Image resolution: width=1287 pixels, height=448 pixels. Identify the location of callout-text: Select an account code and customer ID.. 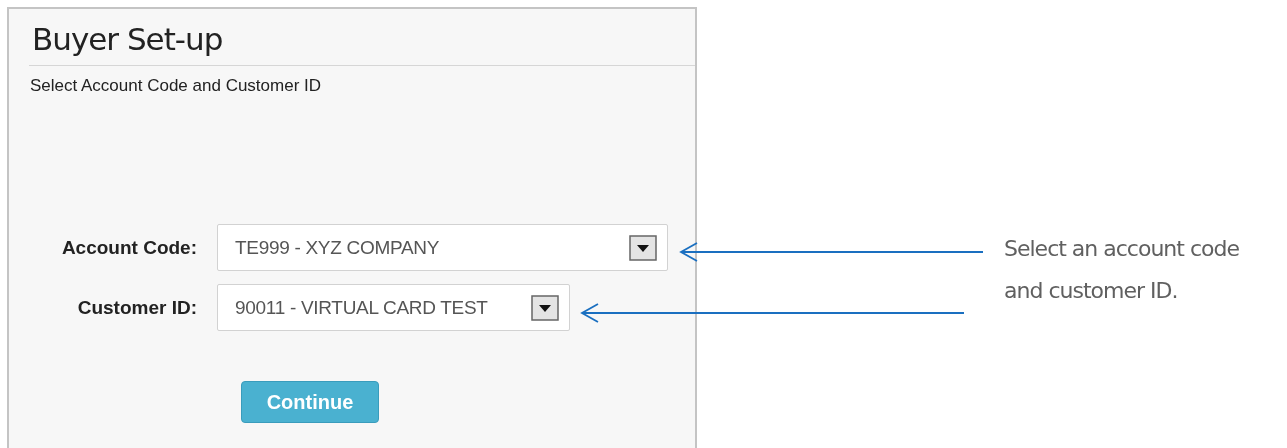
(1122, 270).